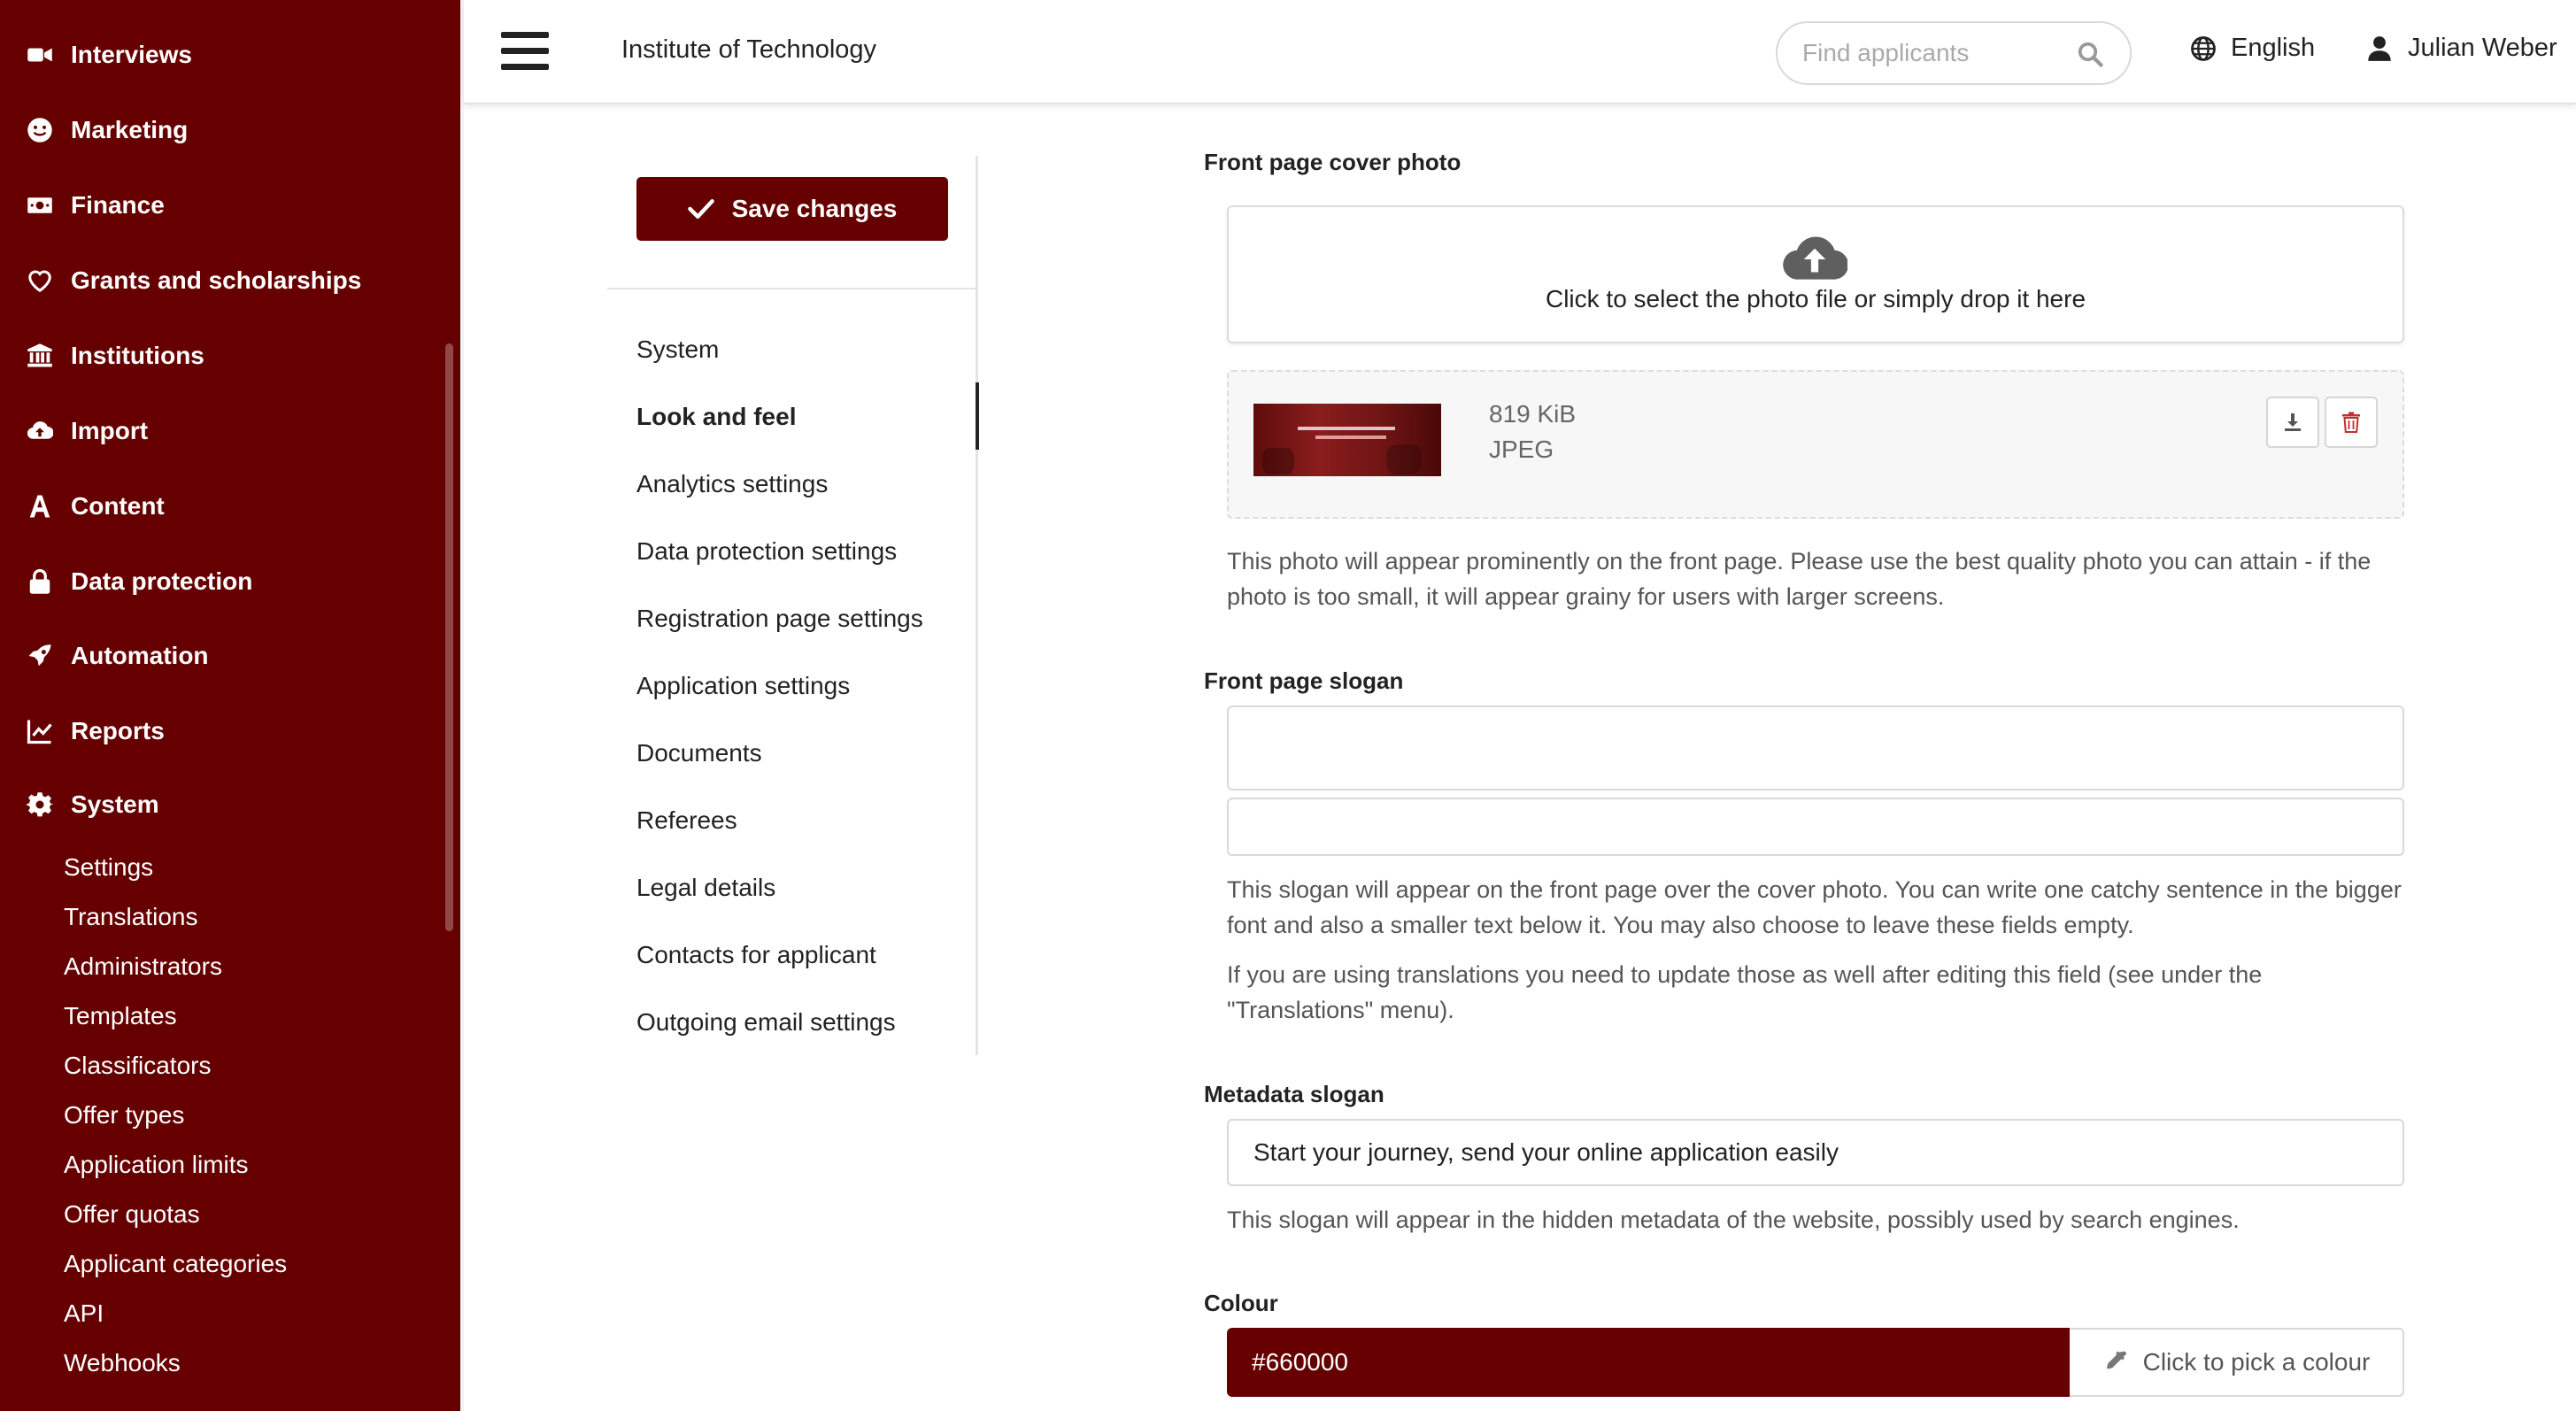  I want to click on sidebar-item-data-protection: Data protection, so click(138, 581).